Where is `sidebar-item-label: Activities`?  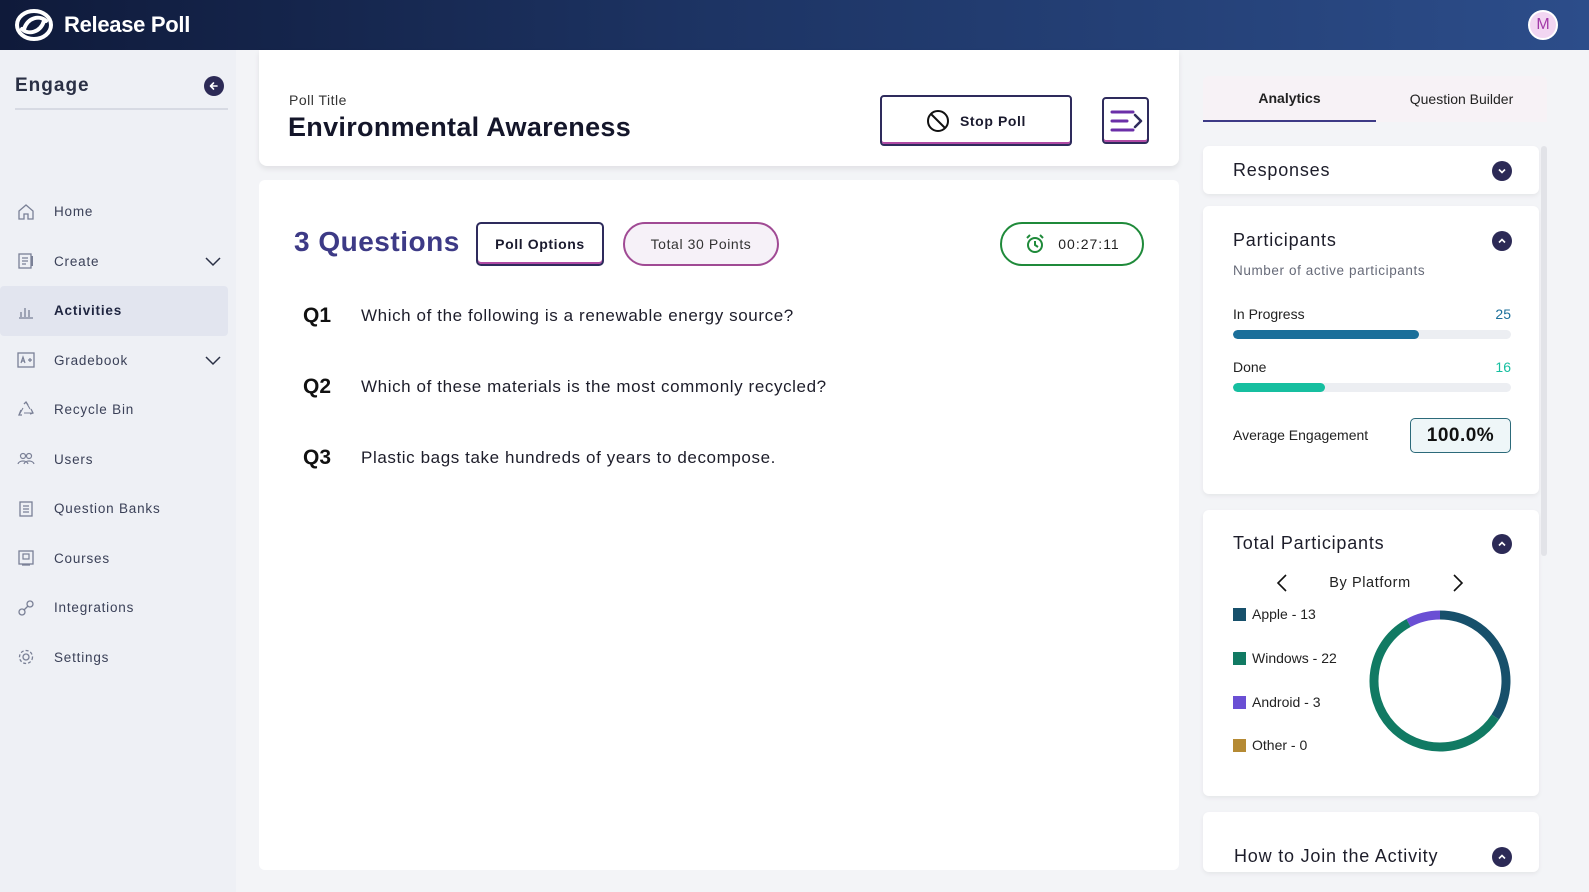
sidebar-item-label: Activities is located at coordinates (88, 311).